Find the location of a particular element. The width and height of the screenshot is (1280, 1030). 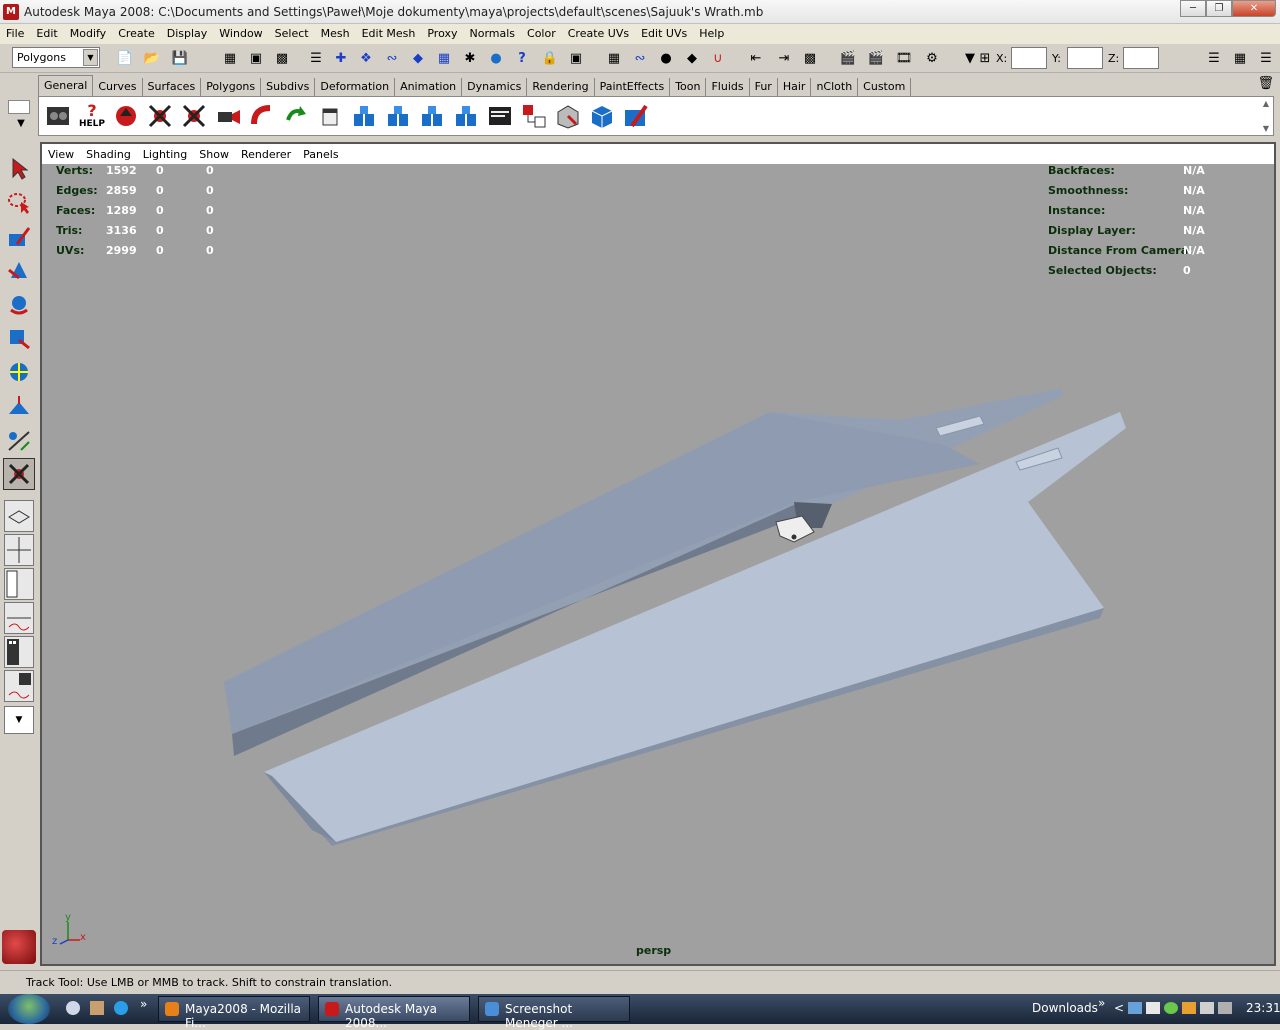

snap-point-icon: ∾ is located at coordinates (392, 58).